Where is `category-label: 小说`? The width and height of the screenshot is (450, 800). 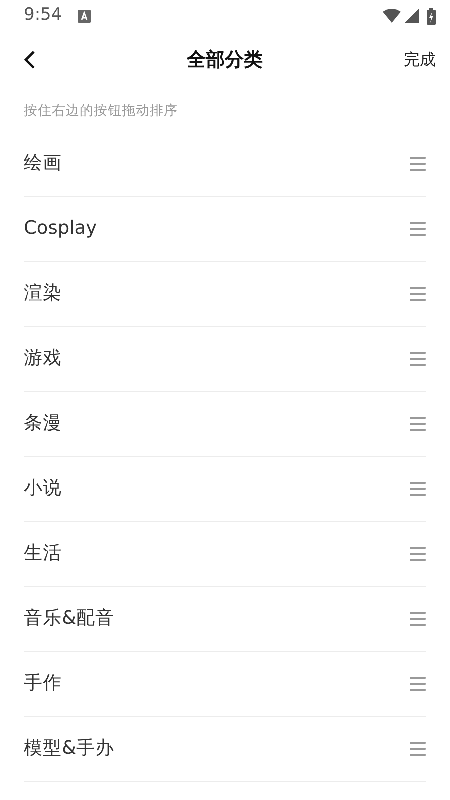
category-label: 小说 is located at coordinates (43, 489).